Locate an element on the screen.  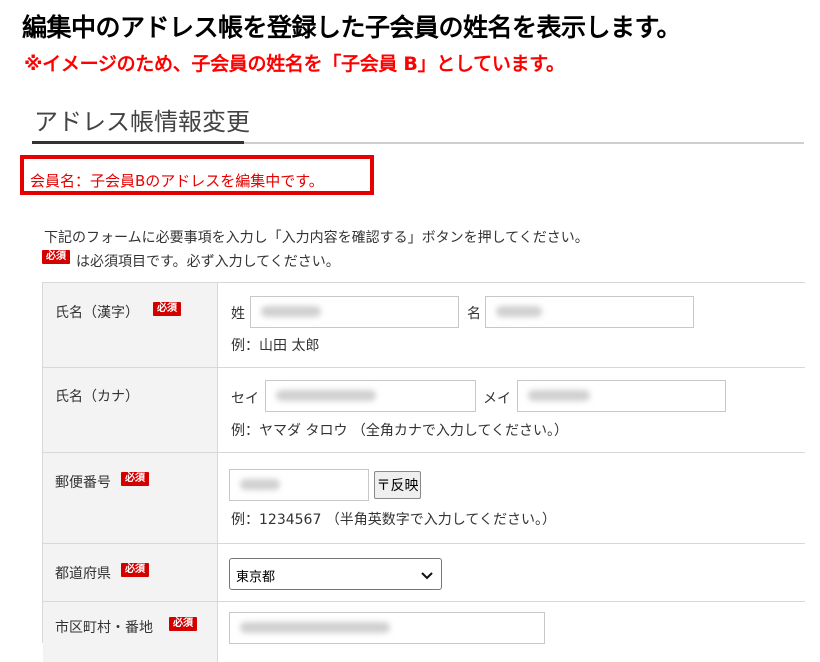
form-row-name-kana: 氏名（カナ） セイ メイ 例：ヤマダ タロウ （全角カナで入力してください。） is located at coordinates (424, 410).